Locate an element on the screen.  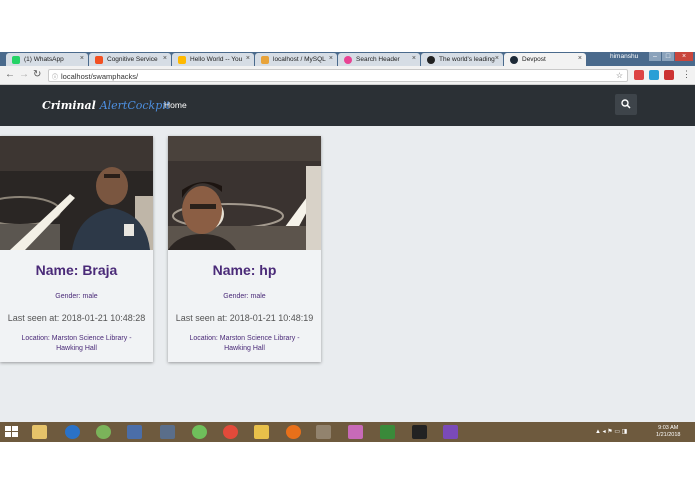
address-bar: ⓘ localhost/swamphacks/ ☆ is located at coordinates (338, 75).